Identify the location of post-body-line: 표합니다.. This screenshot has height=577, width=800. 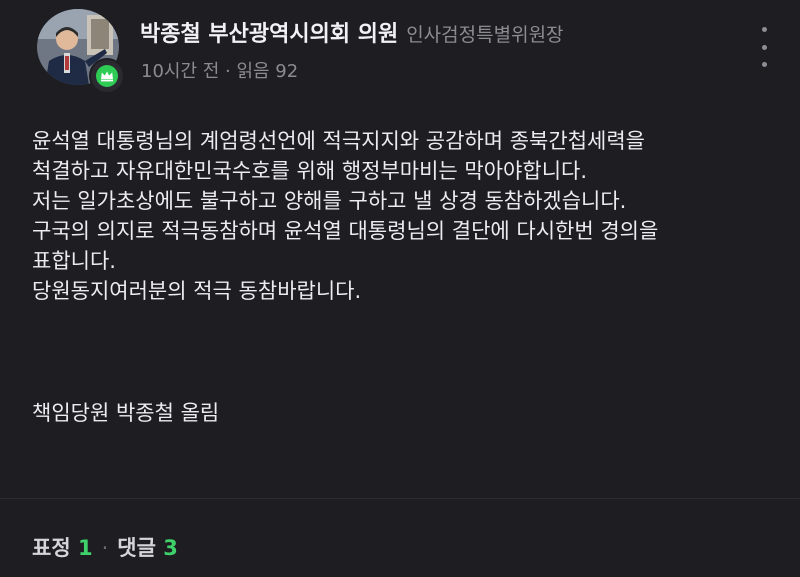
(74, 261).